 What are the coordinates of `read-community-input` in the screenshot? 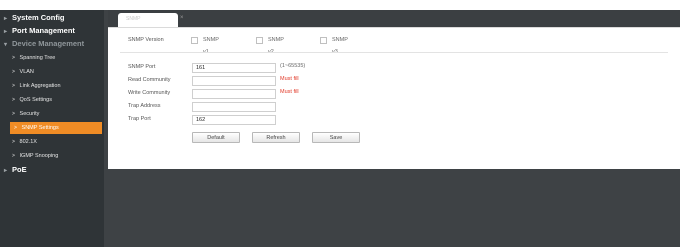 It's located at (234, 81).